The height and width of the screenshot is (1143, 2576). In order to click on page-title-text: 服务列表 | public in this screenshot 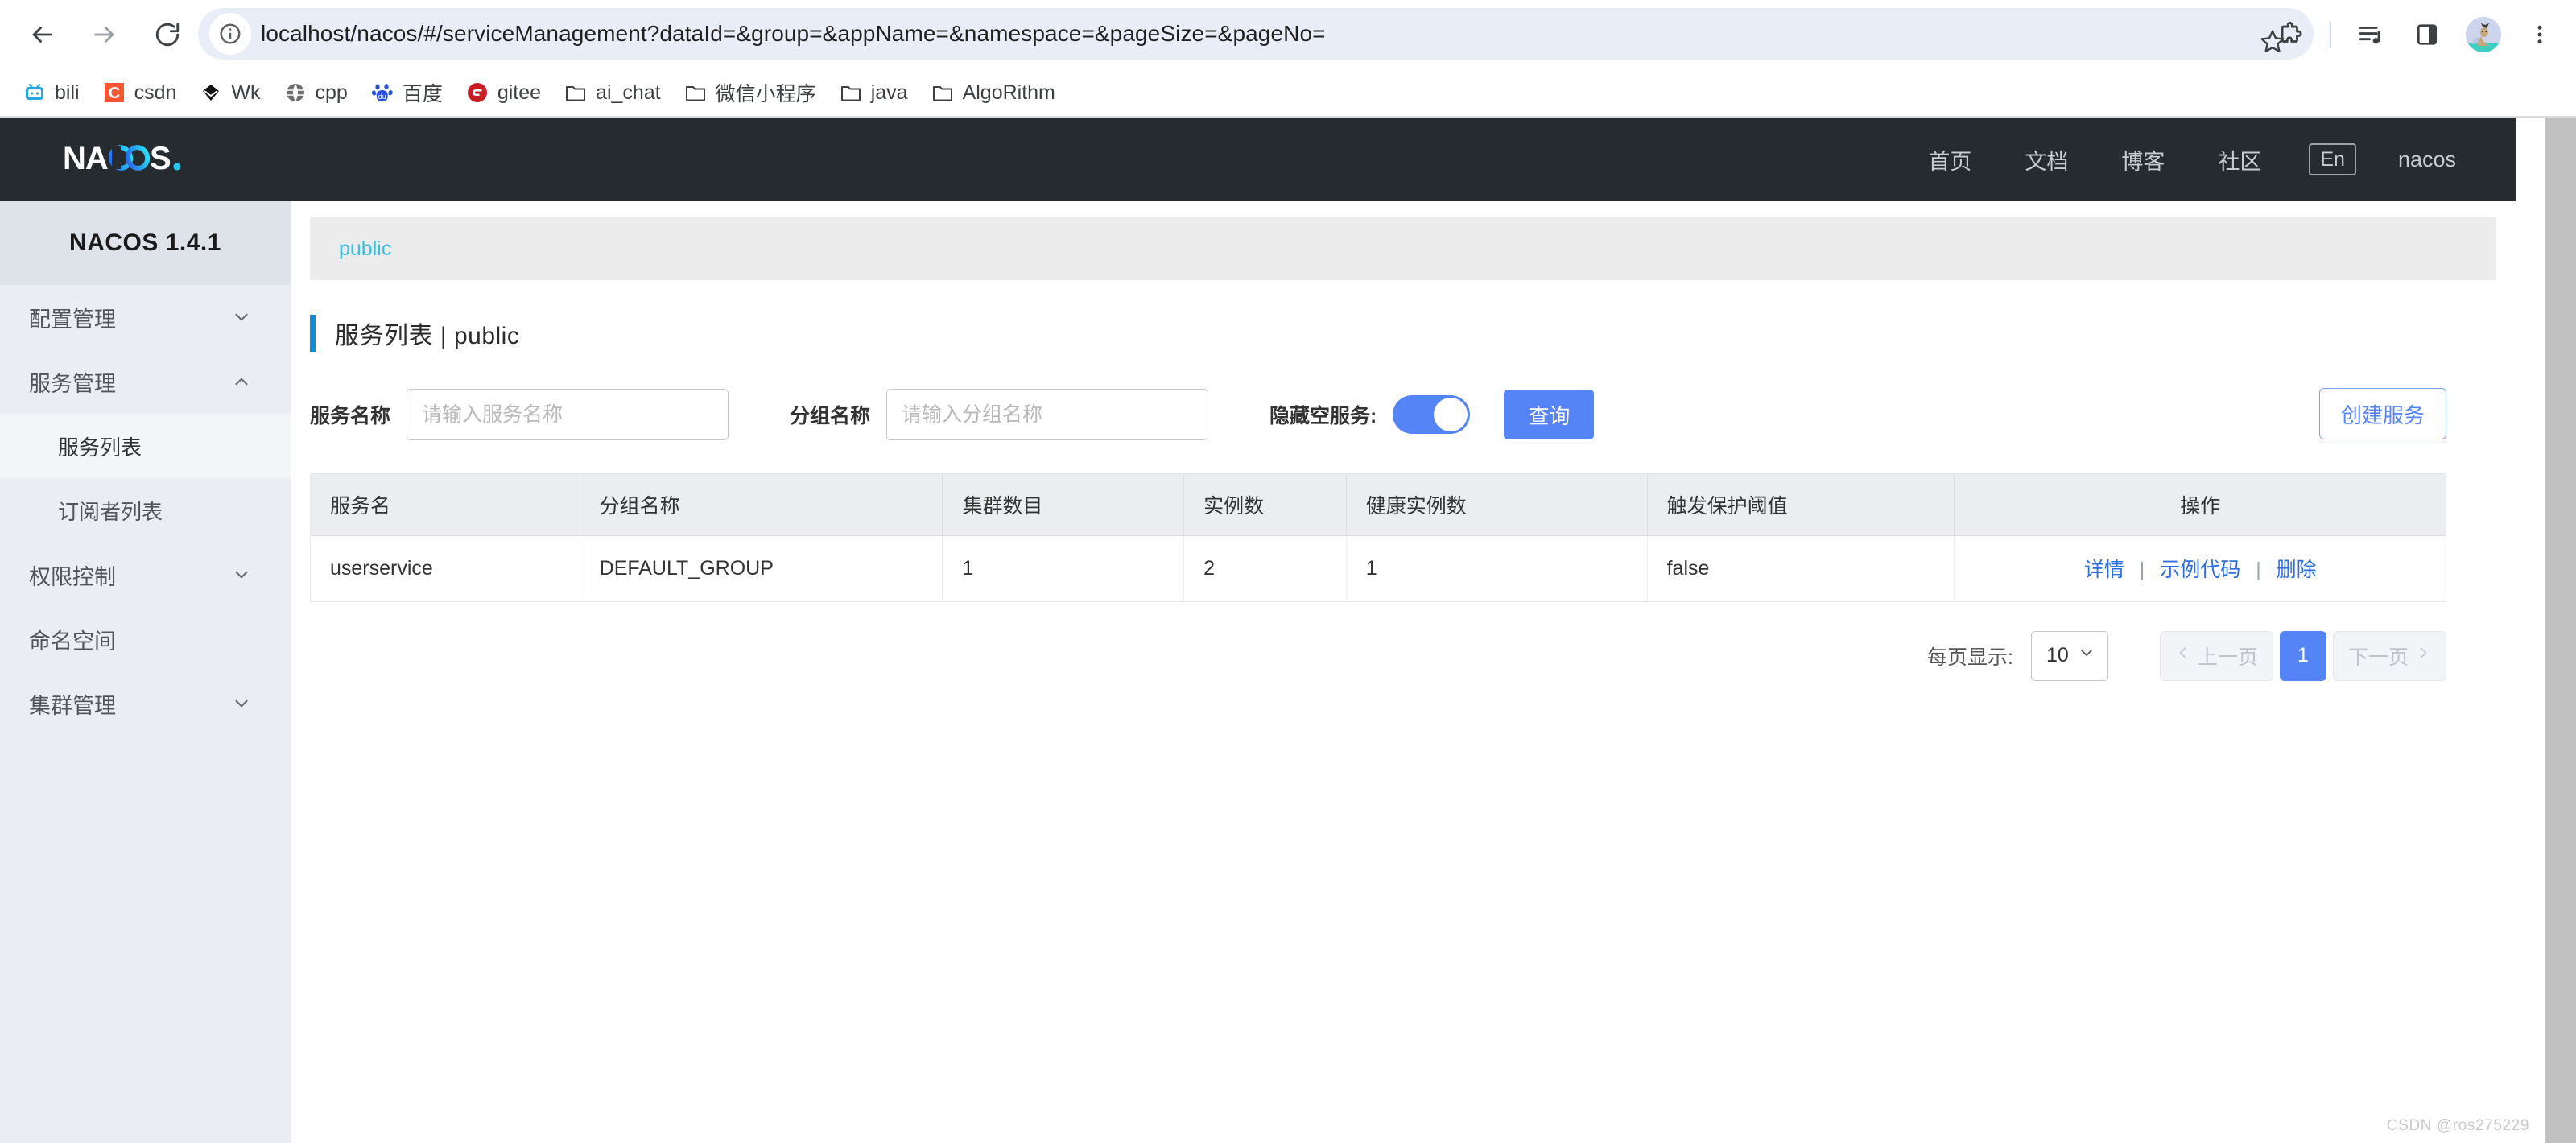, I will do `click(427, 336)`.